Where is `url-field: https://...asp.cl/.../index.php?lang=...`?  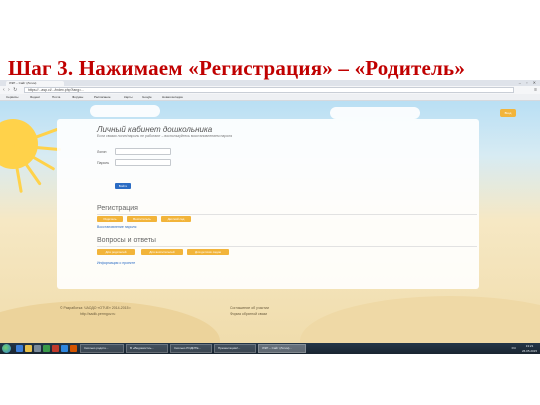 url-field: https://...asp.cl/.../index.php?lang=... is located at coordinates (269, 90).